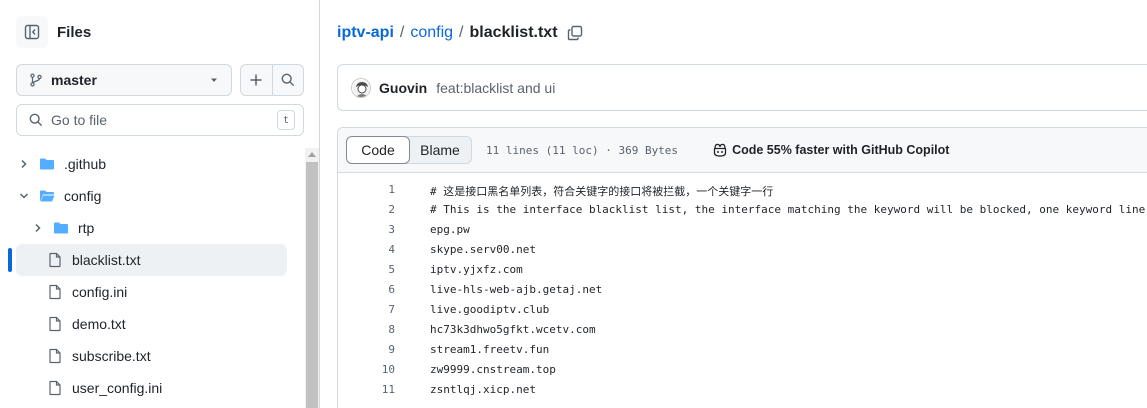 Image resolution: width=1147 pixels, height=408 pixels. Describe the element at coordinates (483, 389) in the screenshot. I see `line-content: zsntlqj.xicp.net` at that location.